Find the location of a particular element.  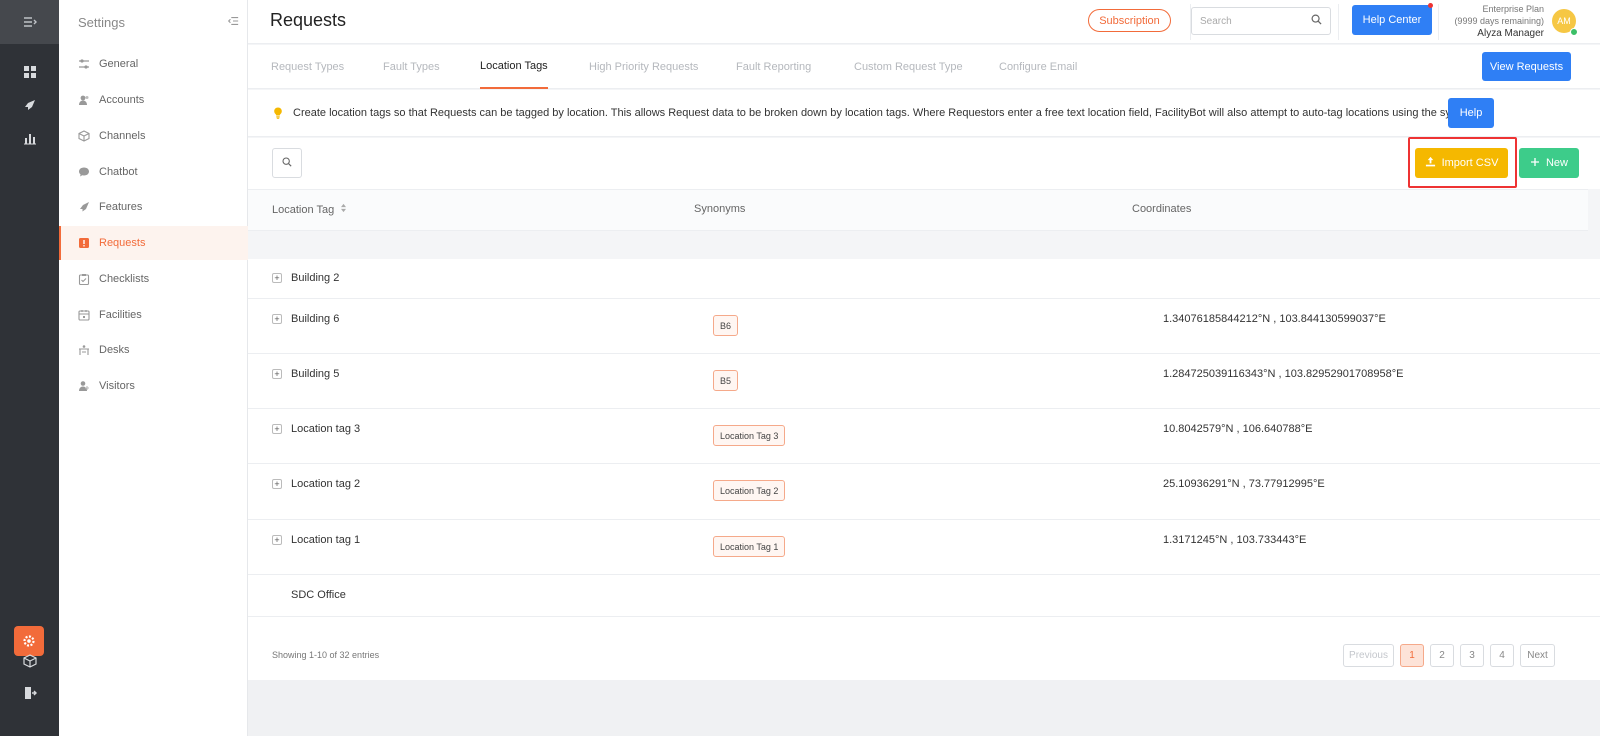

table-row: SDC Office is located at coordinates (924, 596).